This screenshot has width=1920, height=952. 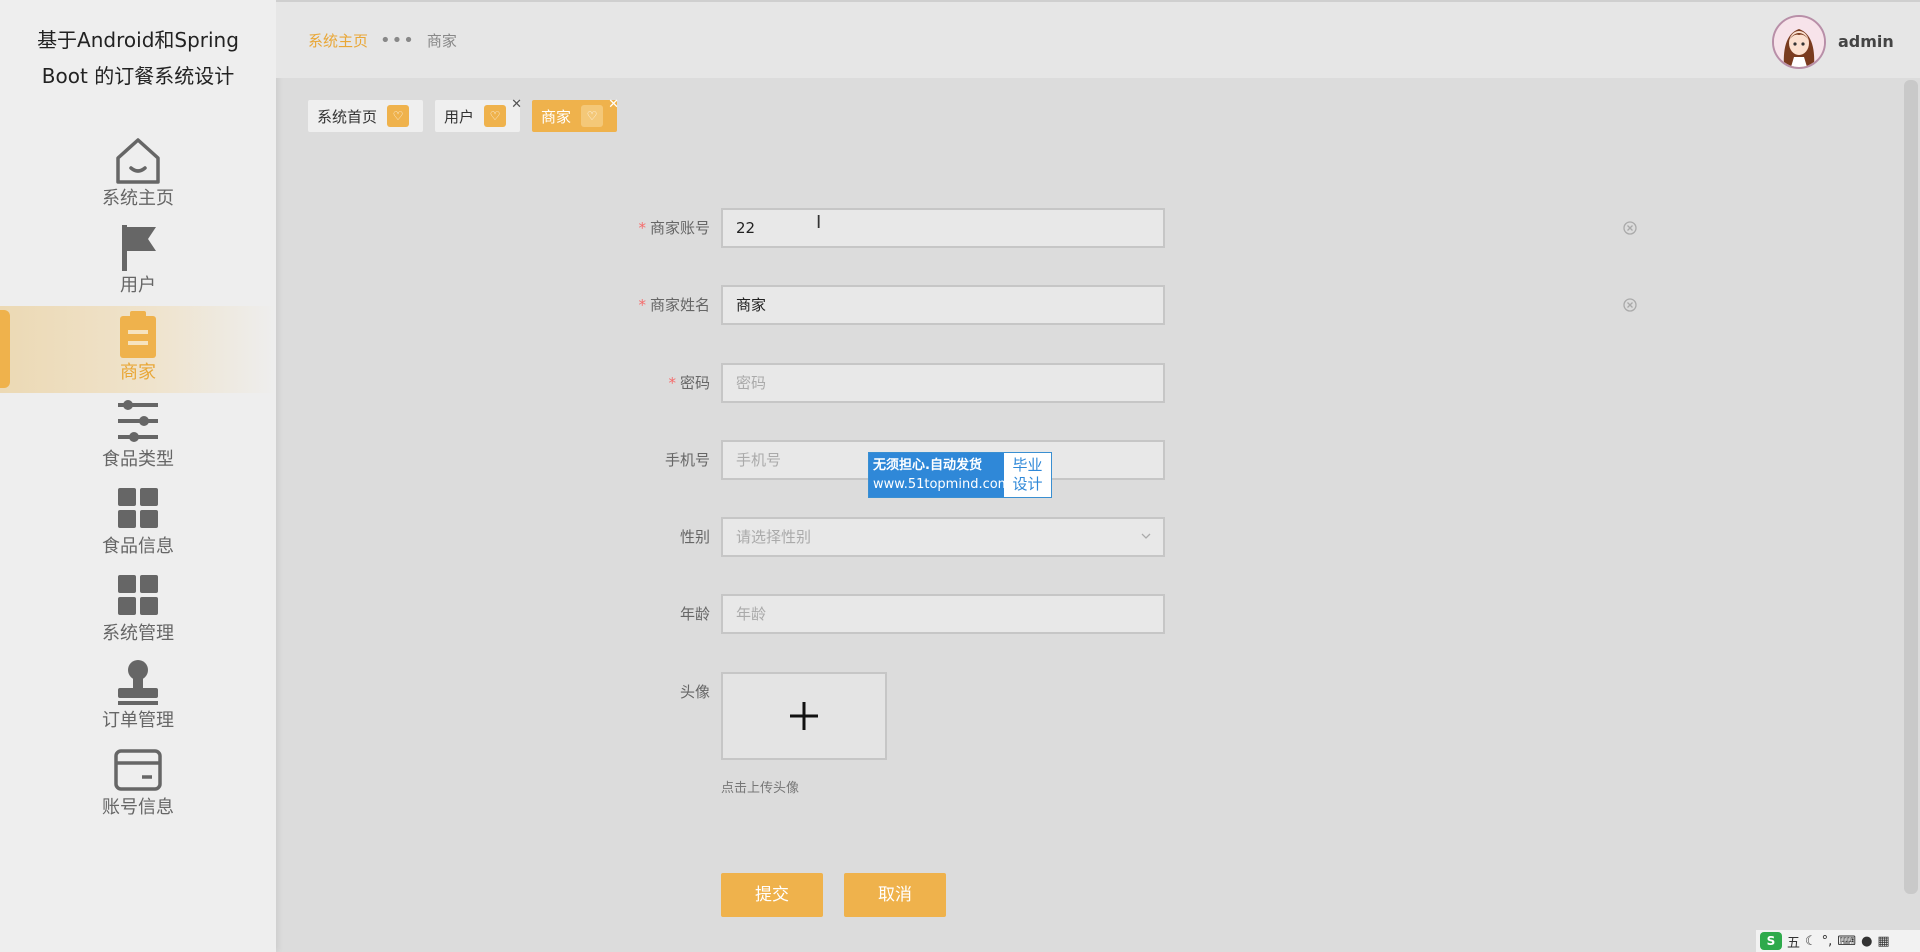 What do you see at coordinates (1027, 465) in the screenshot?
I see `watermark-tag-line1: 毕业` at bounding box center [1027, 465].